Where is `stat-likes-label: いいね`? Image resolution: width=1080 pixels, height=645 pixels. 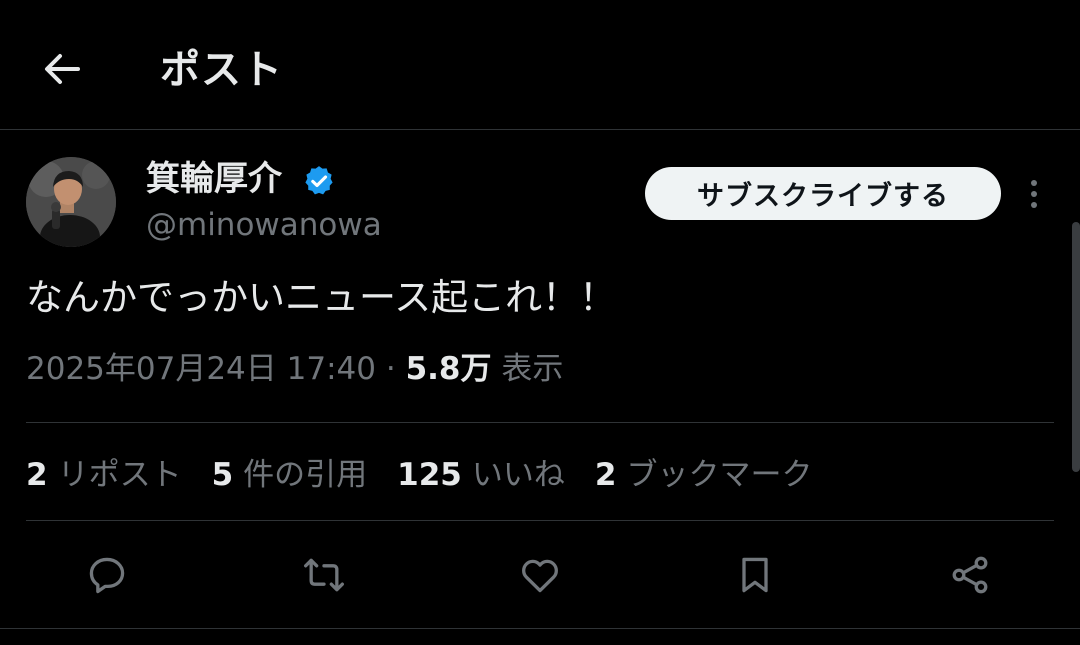
stat-likes-label: いいね is located at coordinates (518, 475).